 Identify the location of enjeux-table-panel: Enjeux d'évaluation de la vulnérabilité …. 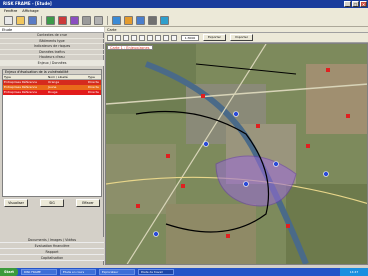
(52, 133).